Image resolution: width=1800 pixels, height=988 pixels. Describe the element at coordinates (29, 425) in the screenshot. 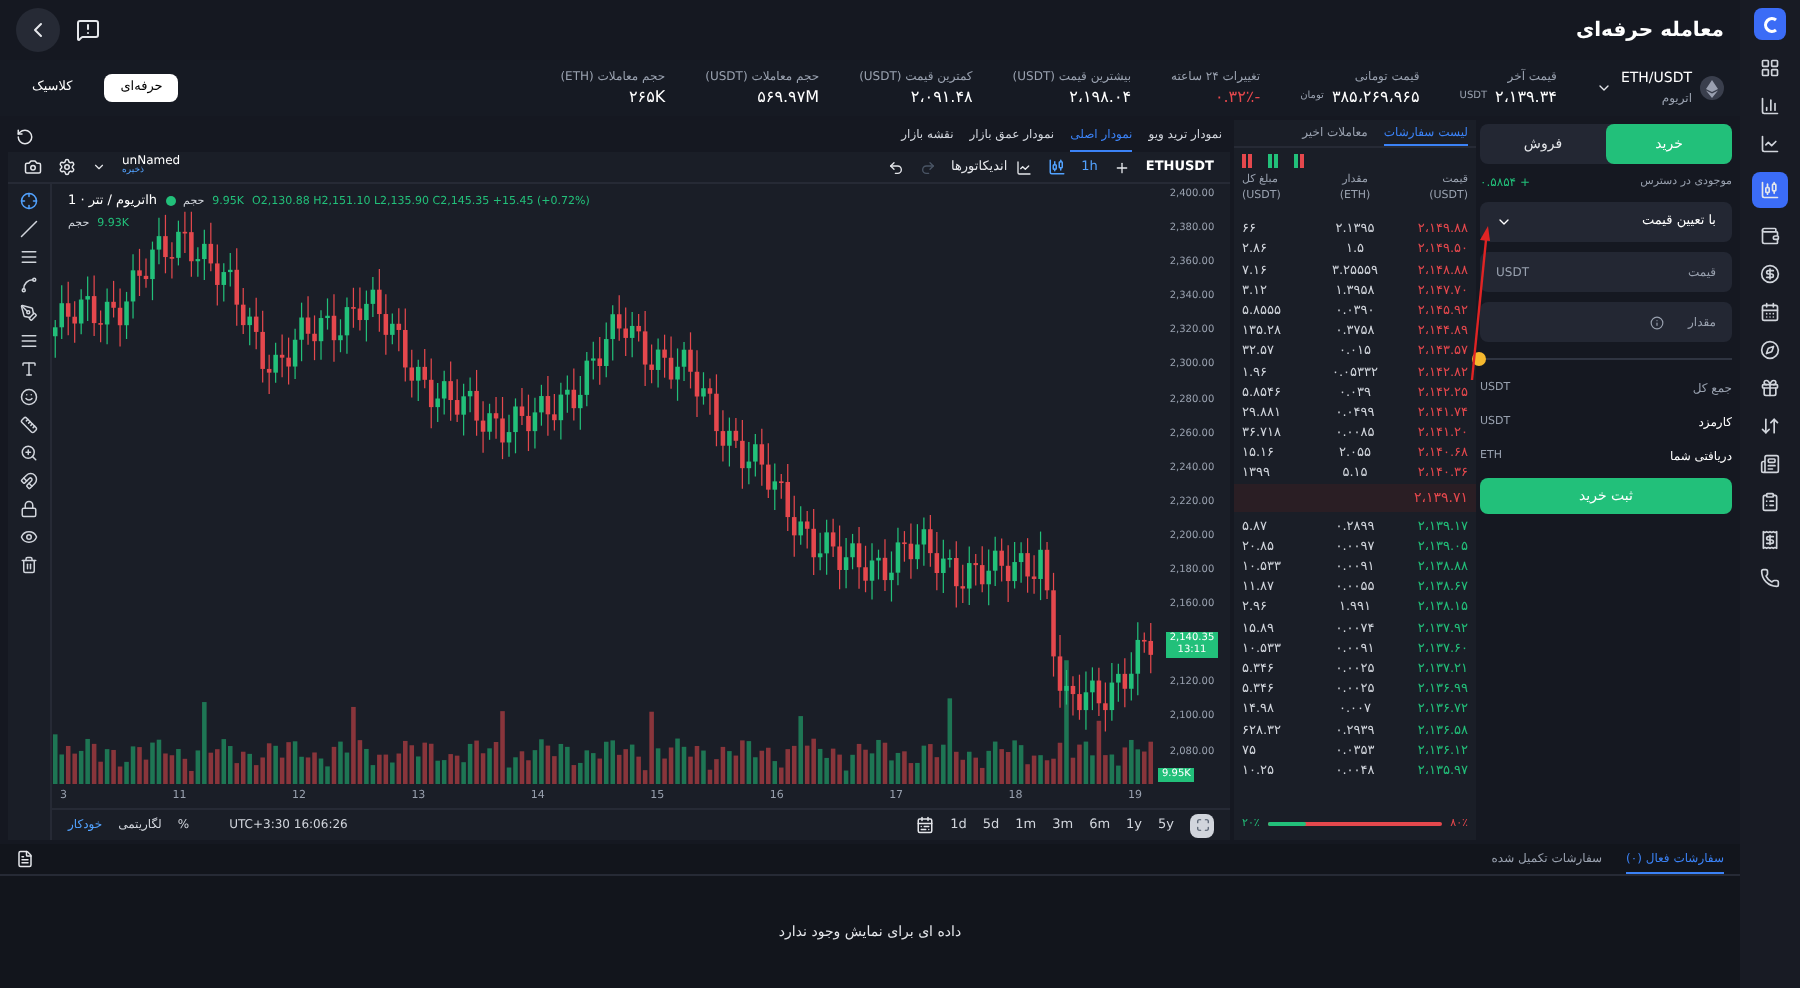

I see `ruler-icon` at that location.